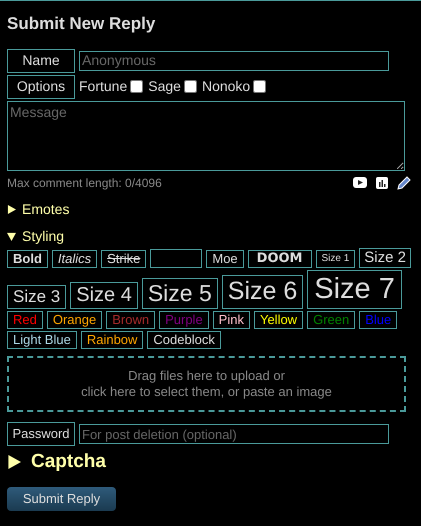  What do you see at coordinates (206, 392) in the screenshot?
I see `upload-hint-text: click here to select them, or paste an image` at bounding box center [206, 392].